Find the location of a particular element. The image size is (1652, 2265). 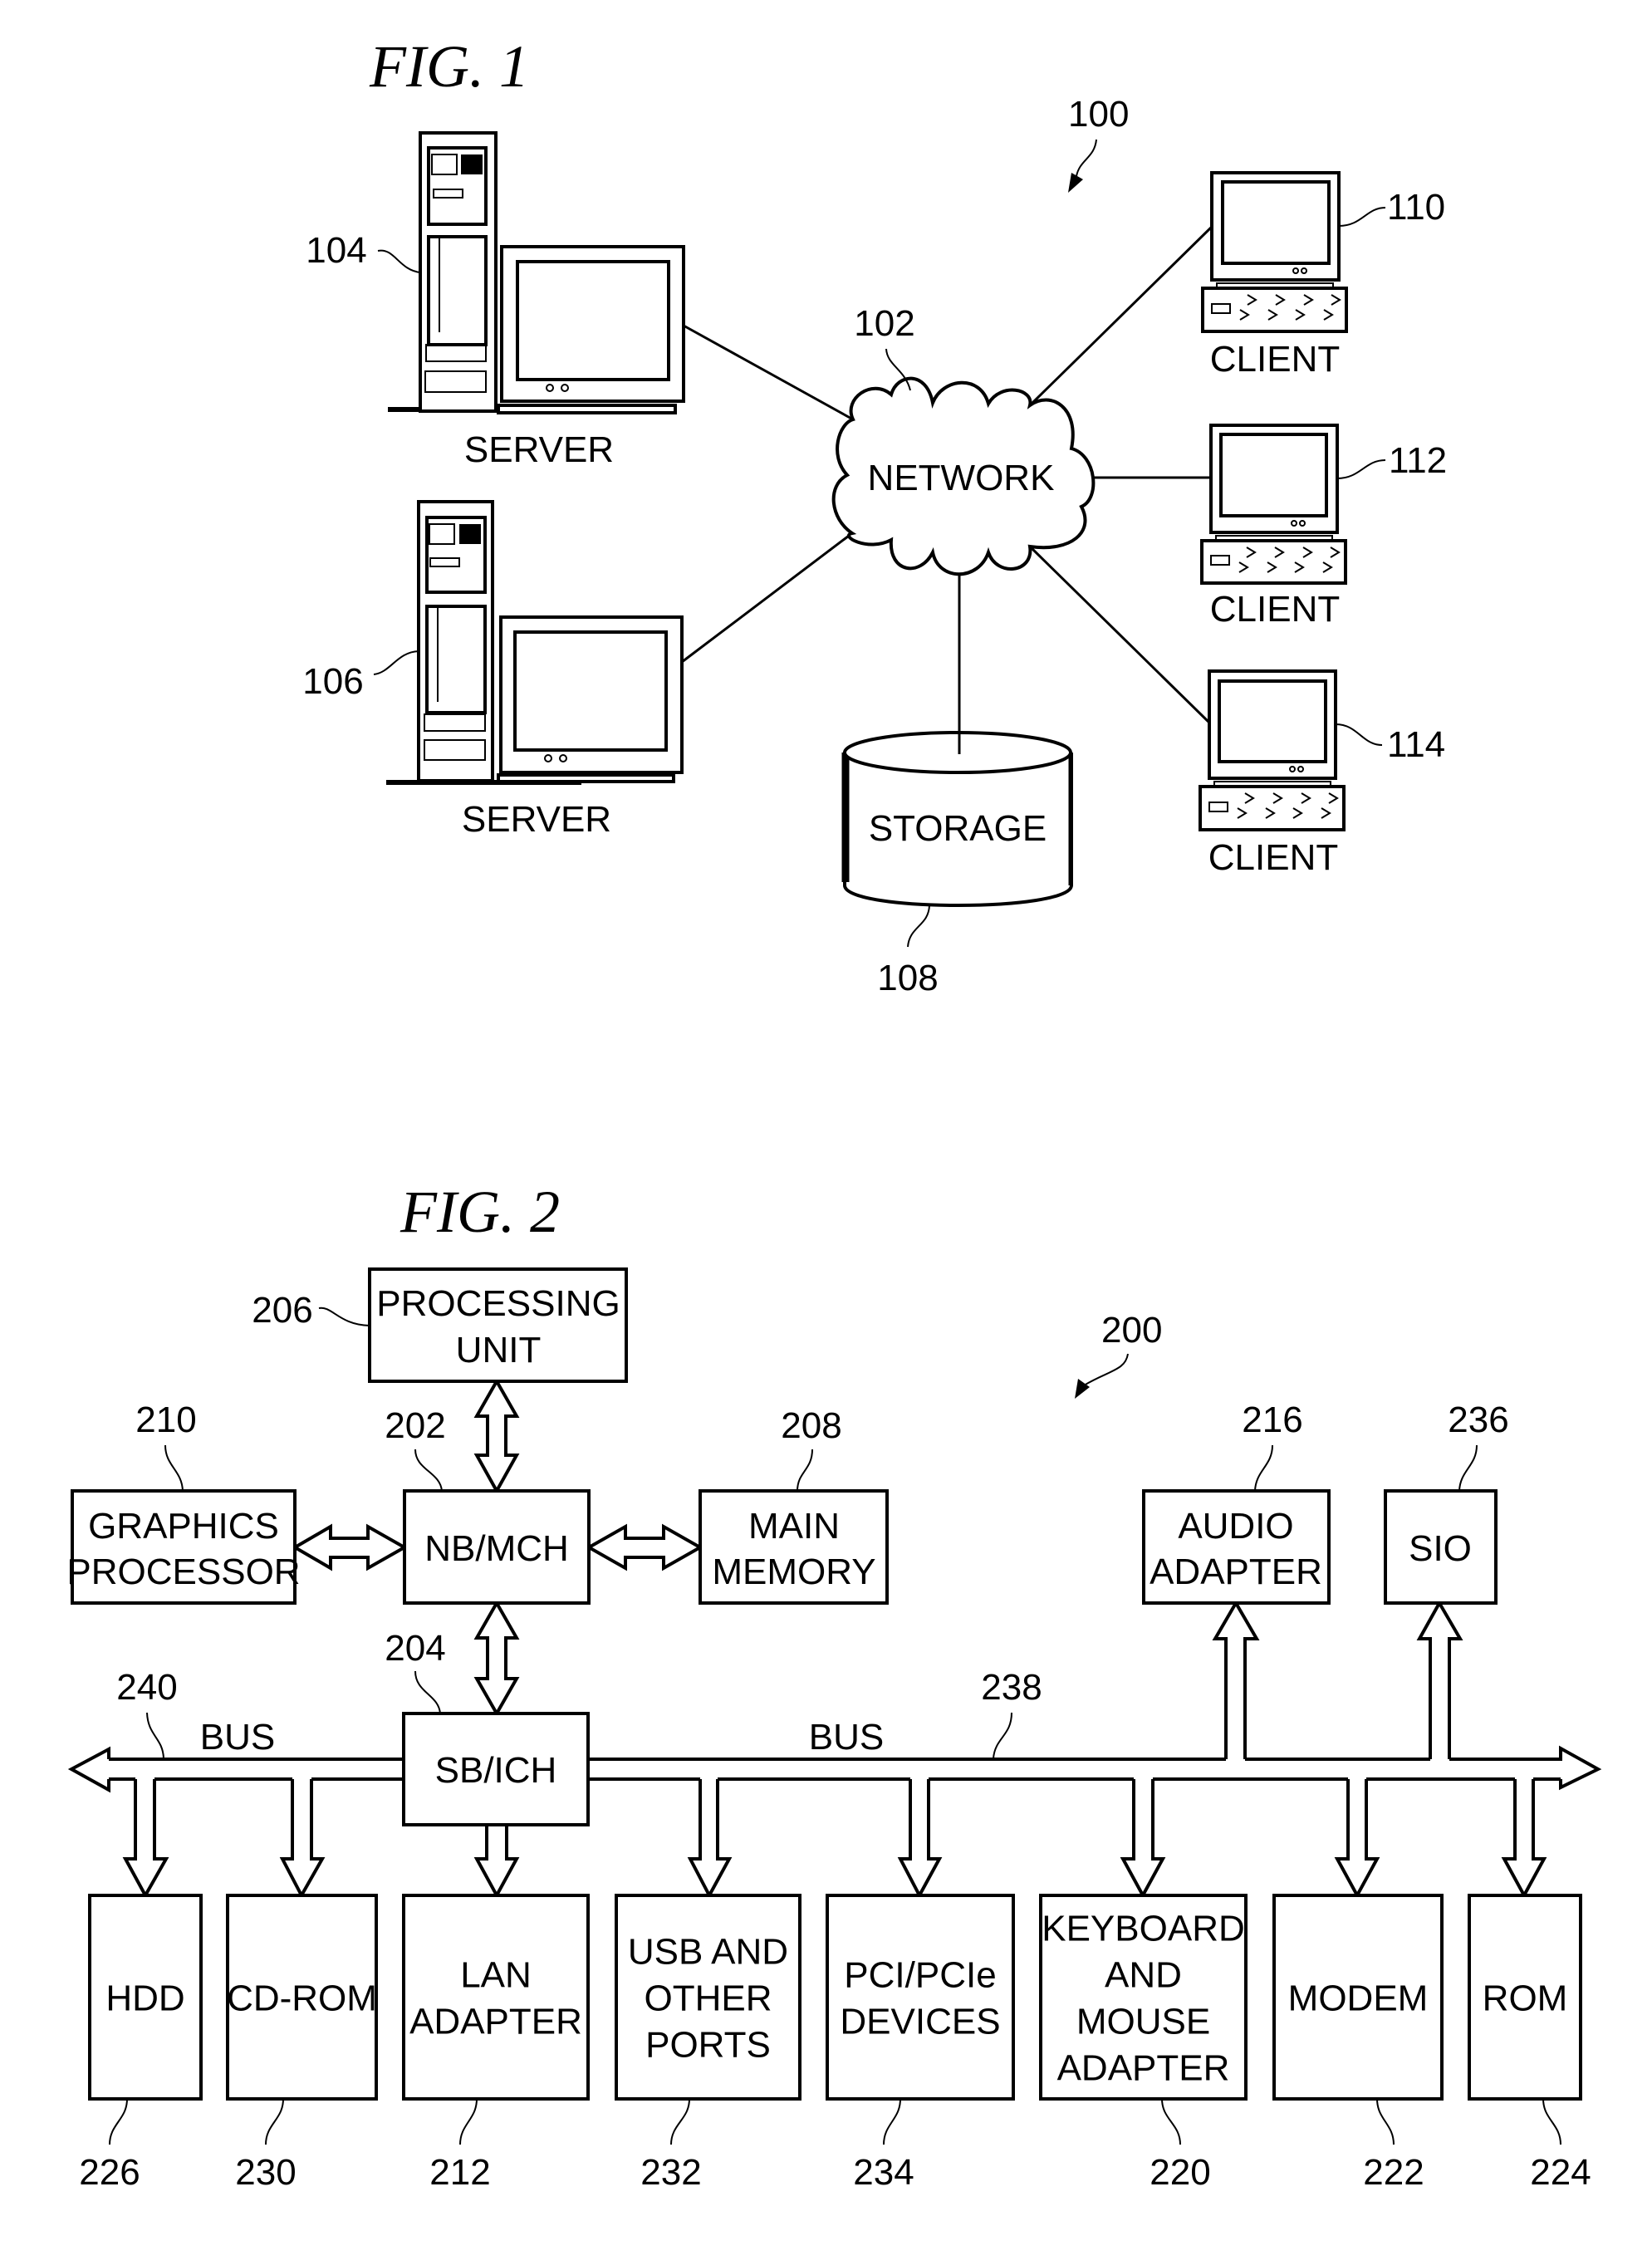

device-box-cd-rom: CD-ROM 230 is located at coordinates (302, 2044).